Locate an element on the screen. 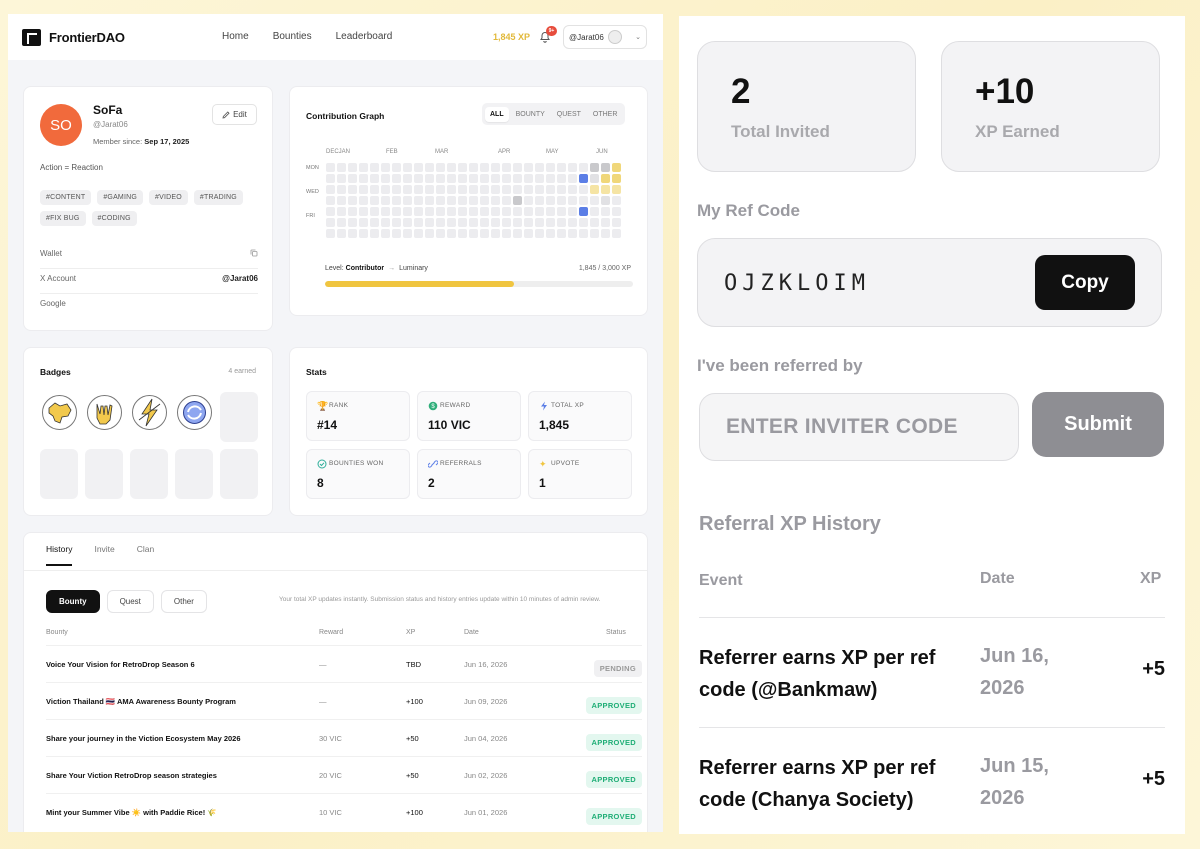  badge-map-icon is located at coordinates (59, 412).